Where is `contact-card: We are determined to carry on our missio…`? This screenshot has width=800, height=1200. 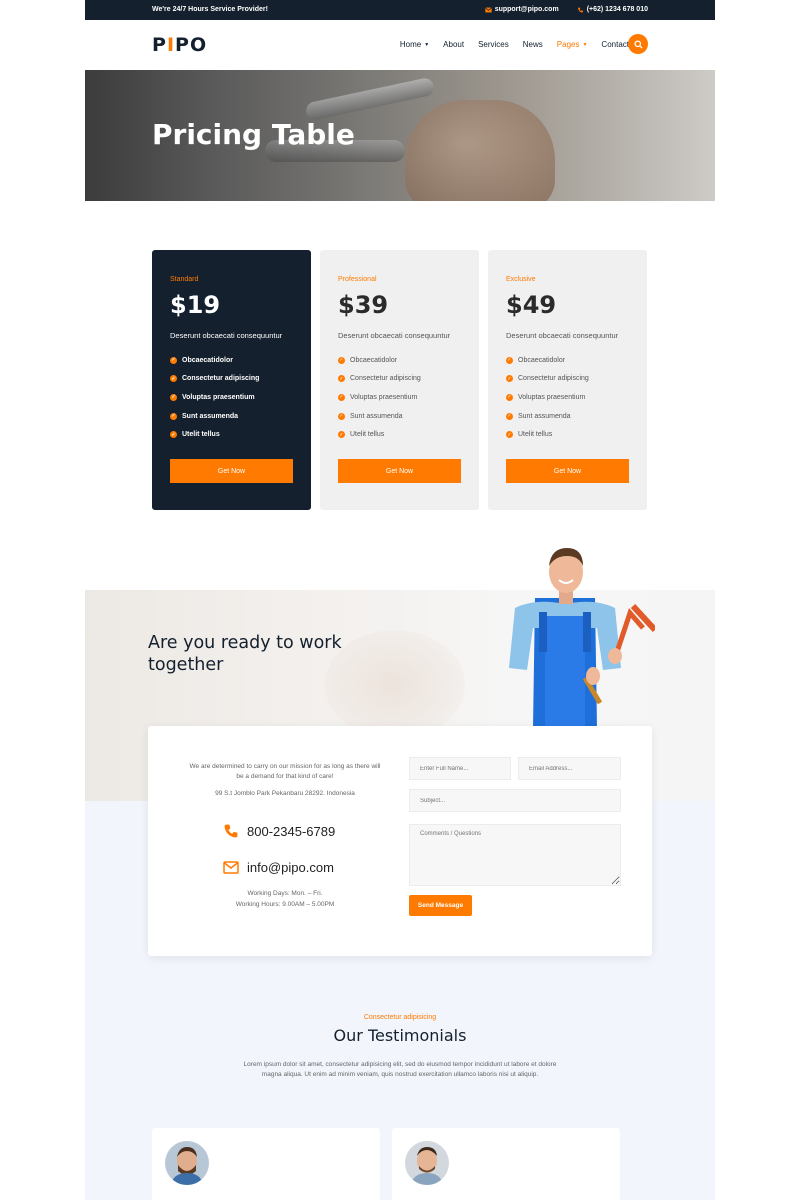 contact-card: We are determined to carry on our missio… is located at coordinates (400, 841).